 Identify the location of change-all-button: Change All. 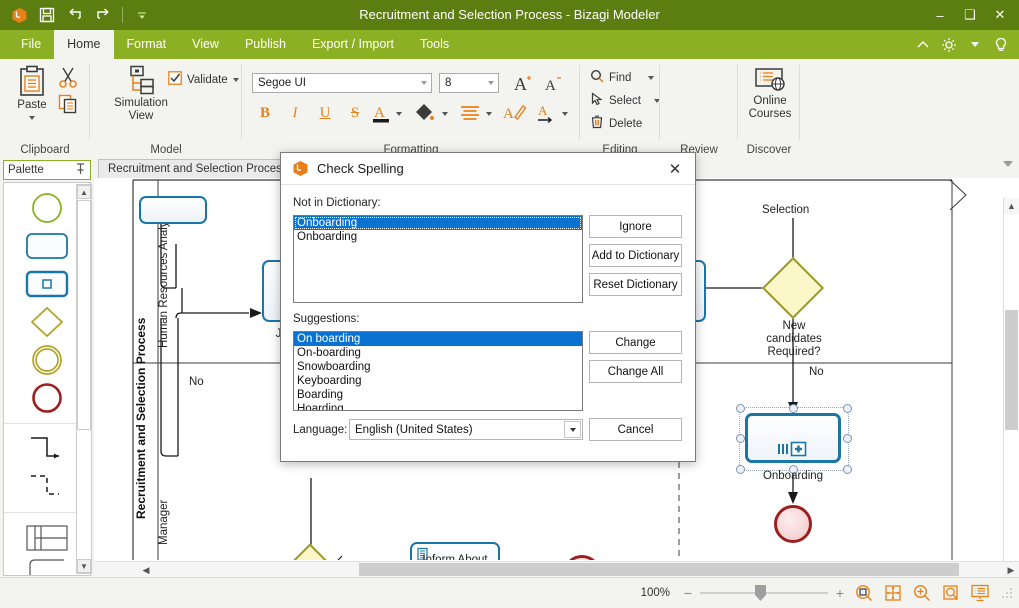
(635, 371).